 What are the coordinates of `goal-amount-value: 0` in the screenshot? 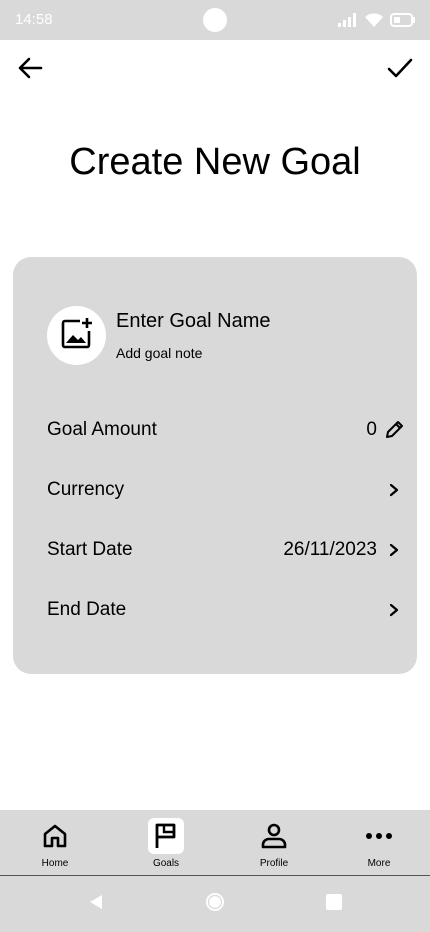 It's located at (371, 429).